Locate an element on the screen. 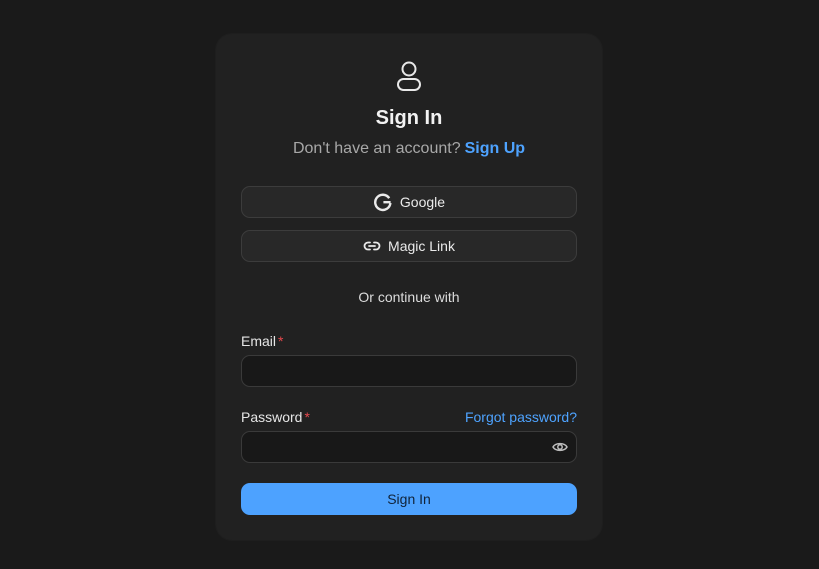 This screenshot has width=819, height=569. link-icon is located at coordinates (372, 246).